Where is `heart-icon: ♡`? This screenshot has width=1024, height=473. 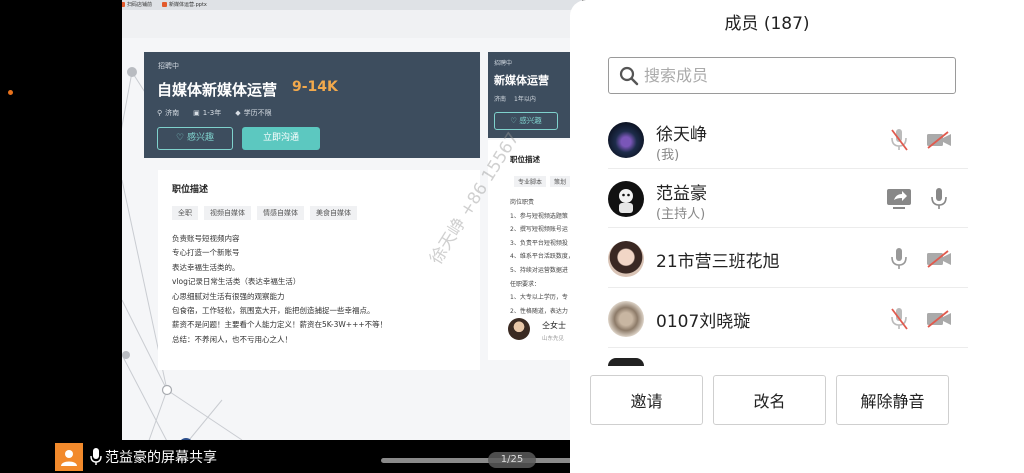
heart-icon: ♡ is located at coordinates (180, 138).